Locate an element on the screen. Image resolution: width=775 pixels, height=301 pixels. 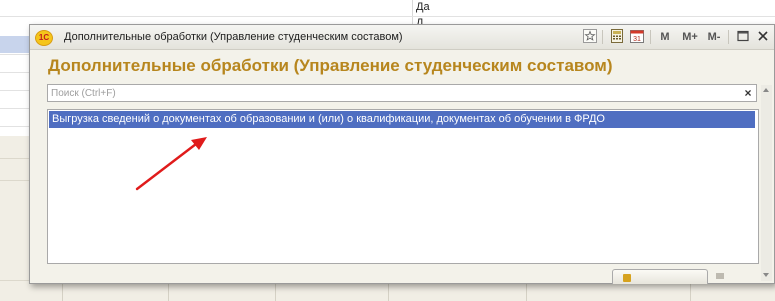
memory-minus-button: M- is located at coordinates (714, 37).